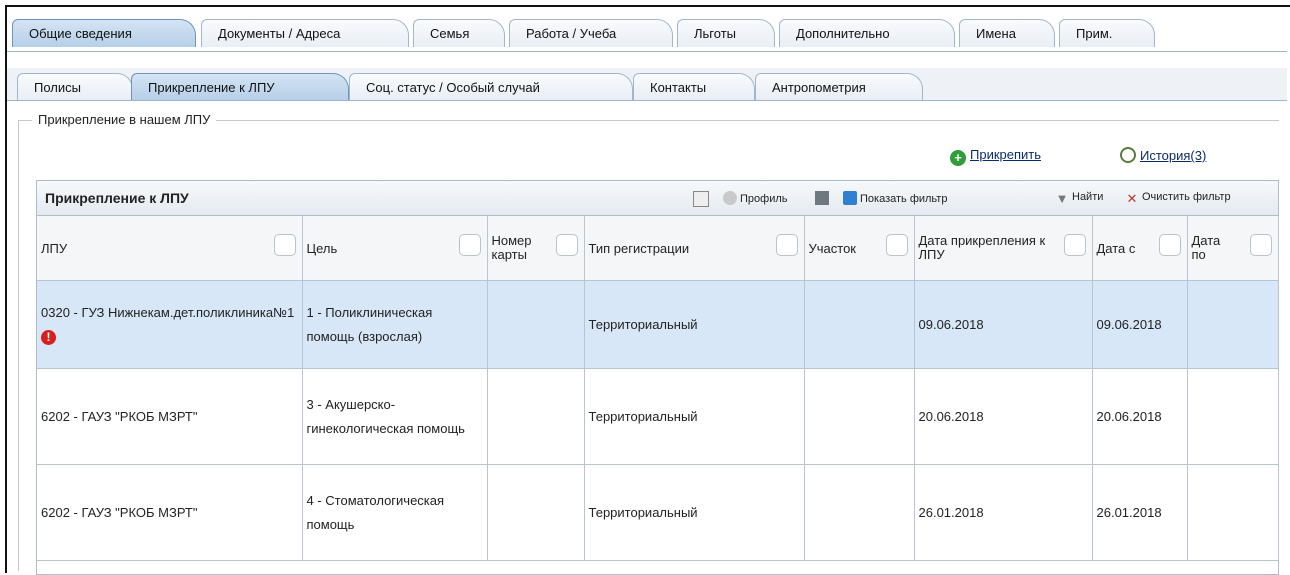  I want to click on tab-lpu-attach: Прикрепление к ЛПУ, so click(240, 86).